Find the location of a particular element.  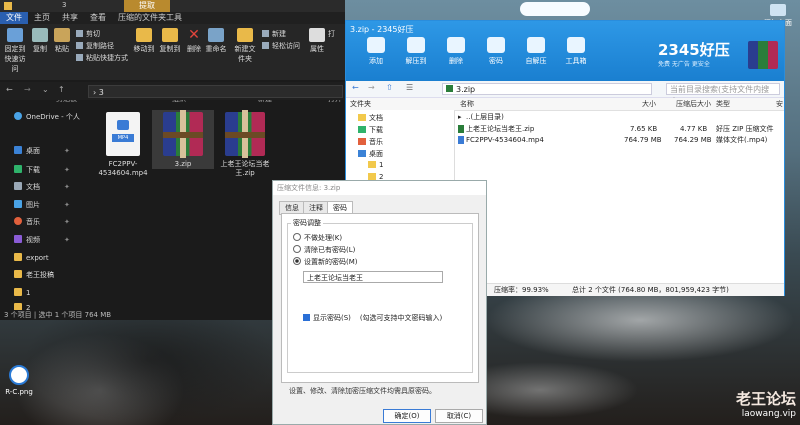

col-extra: 安 is located at coordinates (779, 104).